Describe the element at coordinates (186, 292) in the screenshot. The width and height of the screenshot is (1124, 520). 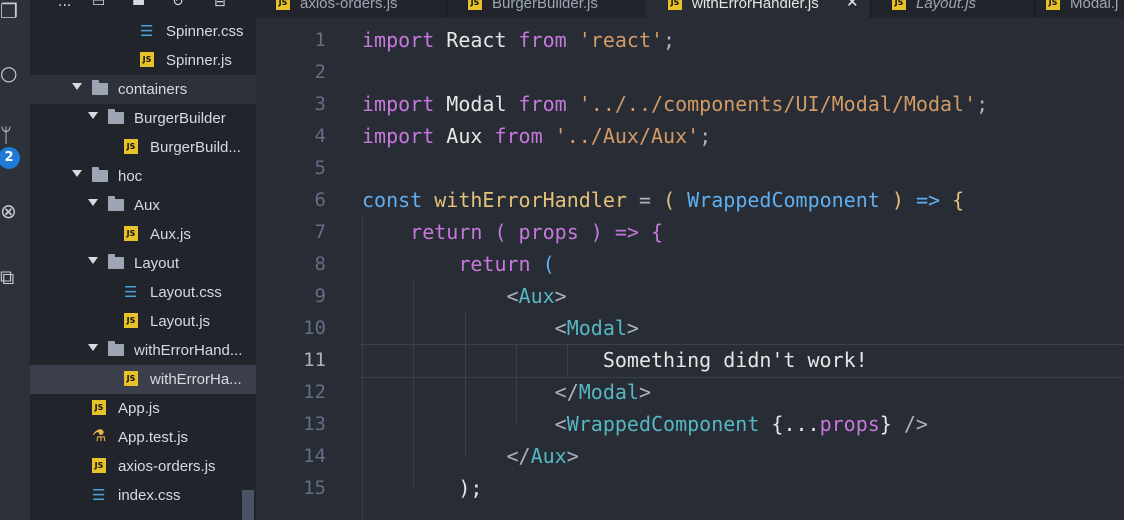
I see `tree-item-label: Layout.css` at that location.